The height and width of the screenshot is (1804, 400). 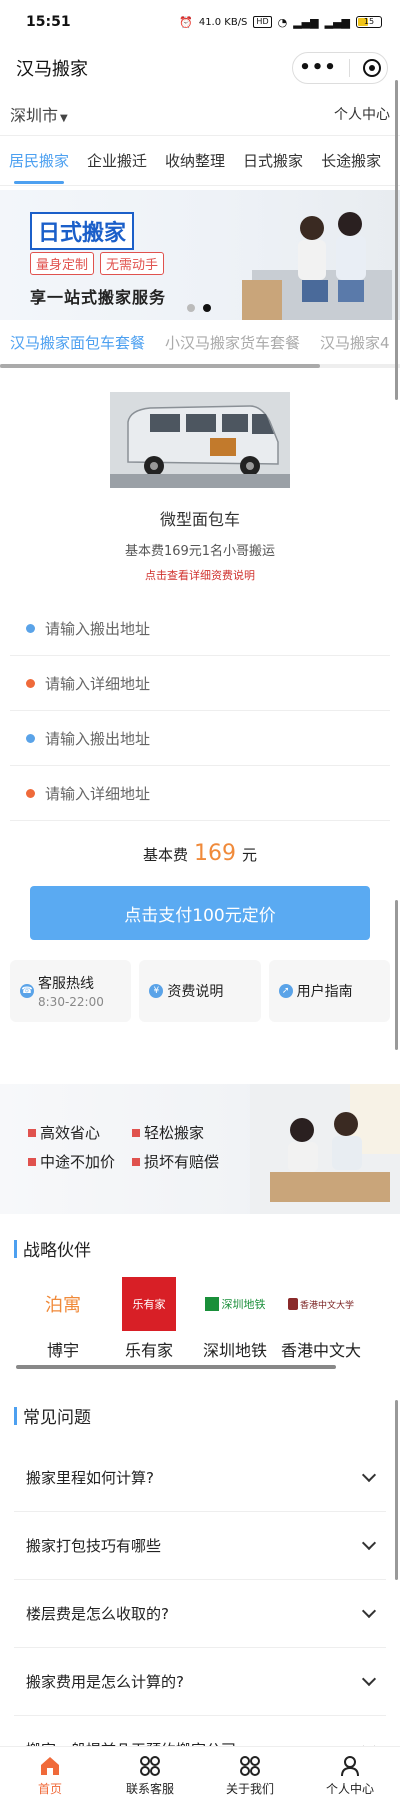 I want to click on tab-japanese: 日式搬家, so click(x=273, y=160).